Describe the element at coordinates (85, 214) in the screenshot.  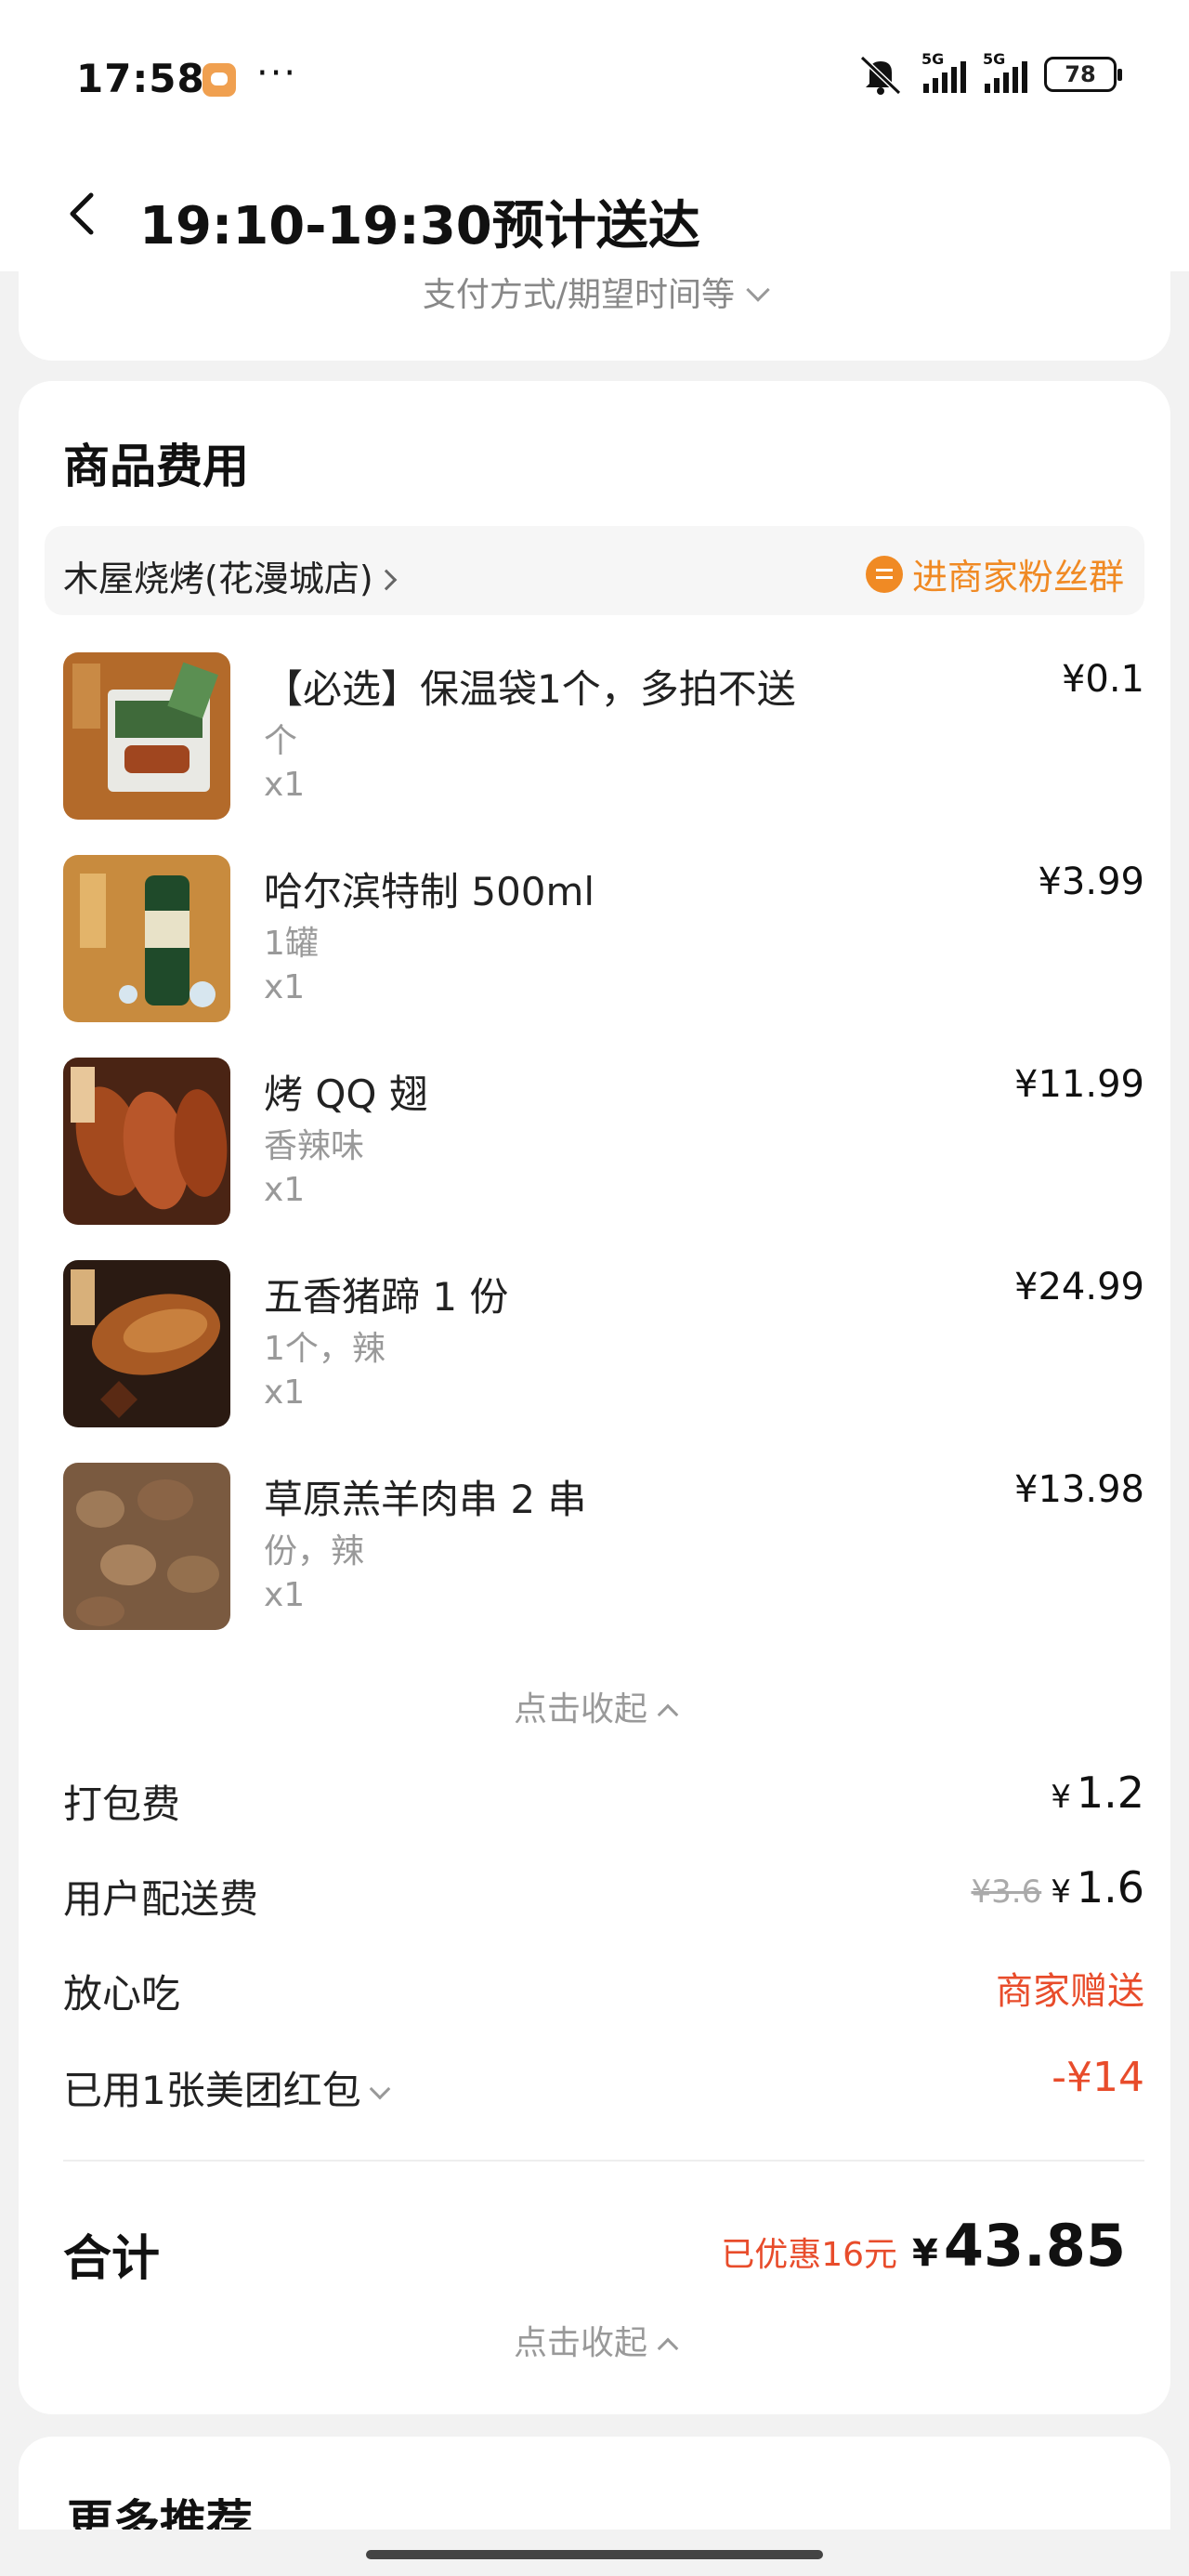
I see `back-arrow-icon` at that location.